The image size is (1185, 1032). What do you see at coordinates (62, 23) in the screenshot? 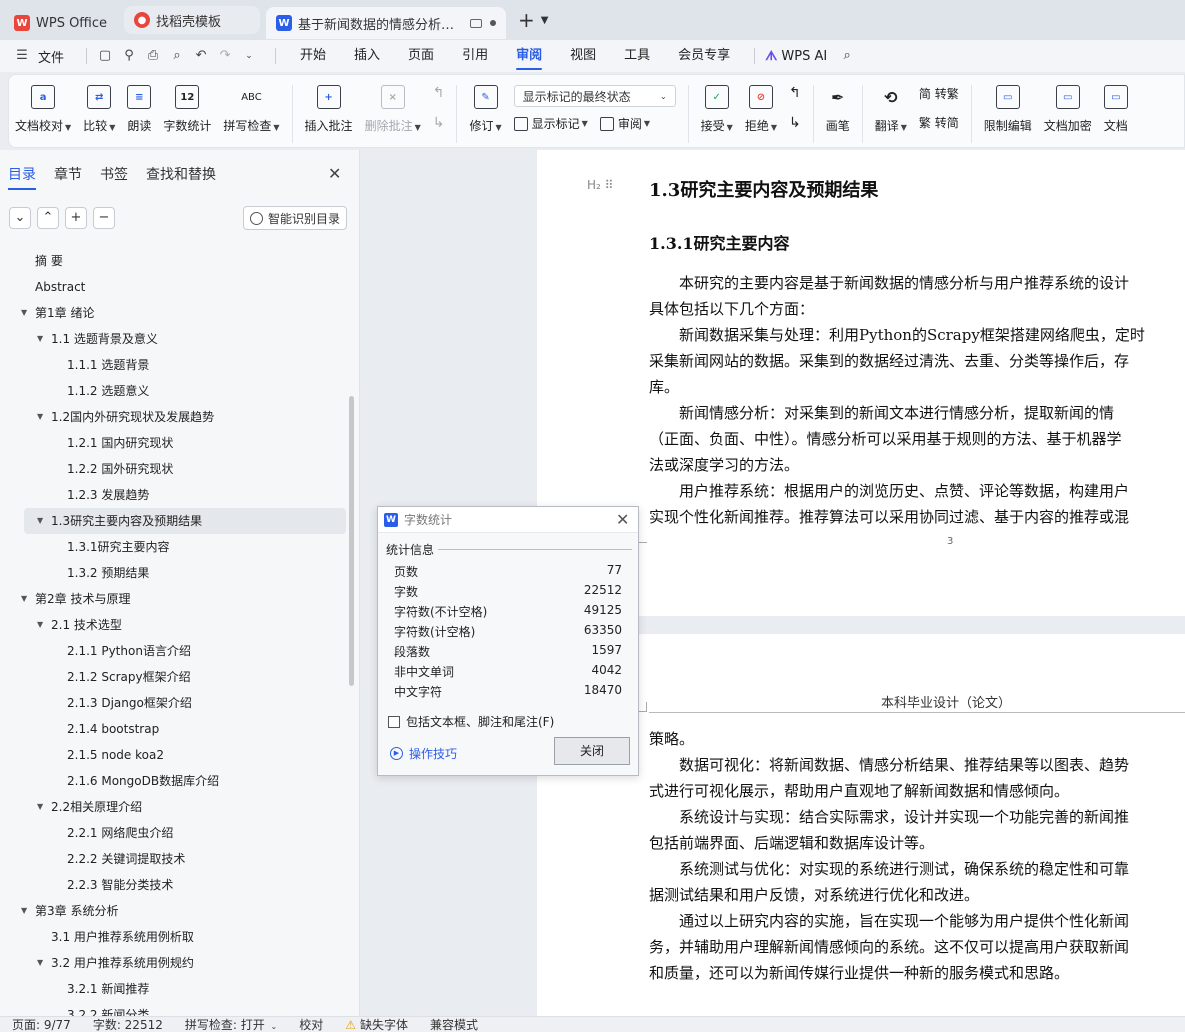
I see `tab-wps-home: W WPS Office` at bounding box center [62, 23].